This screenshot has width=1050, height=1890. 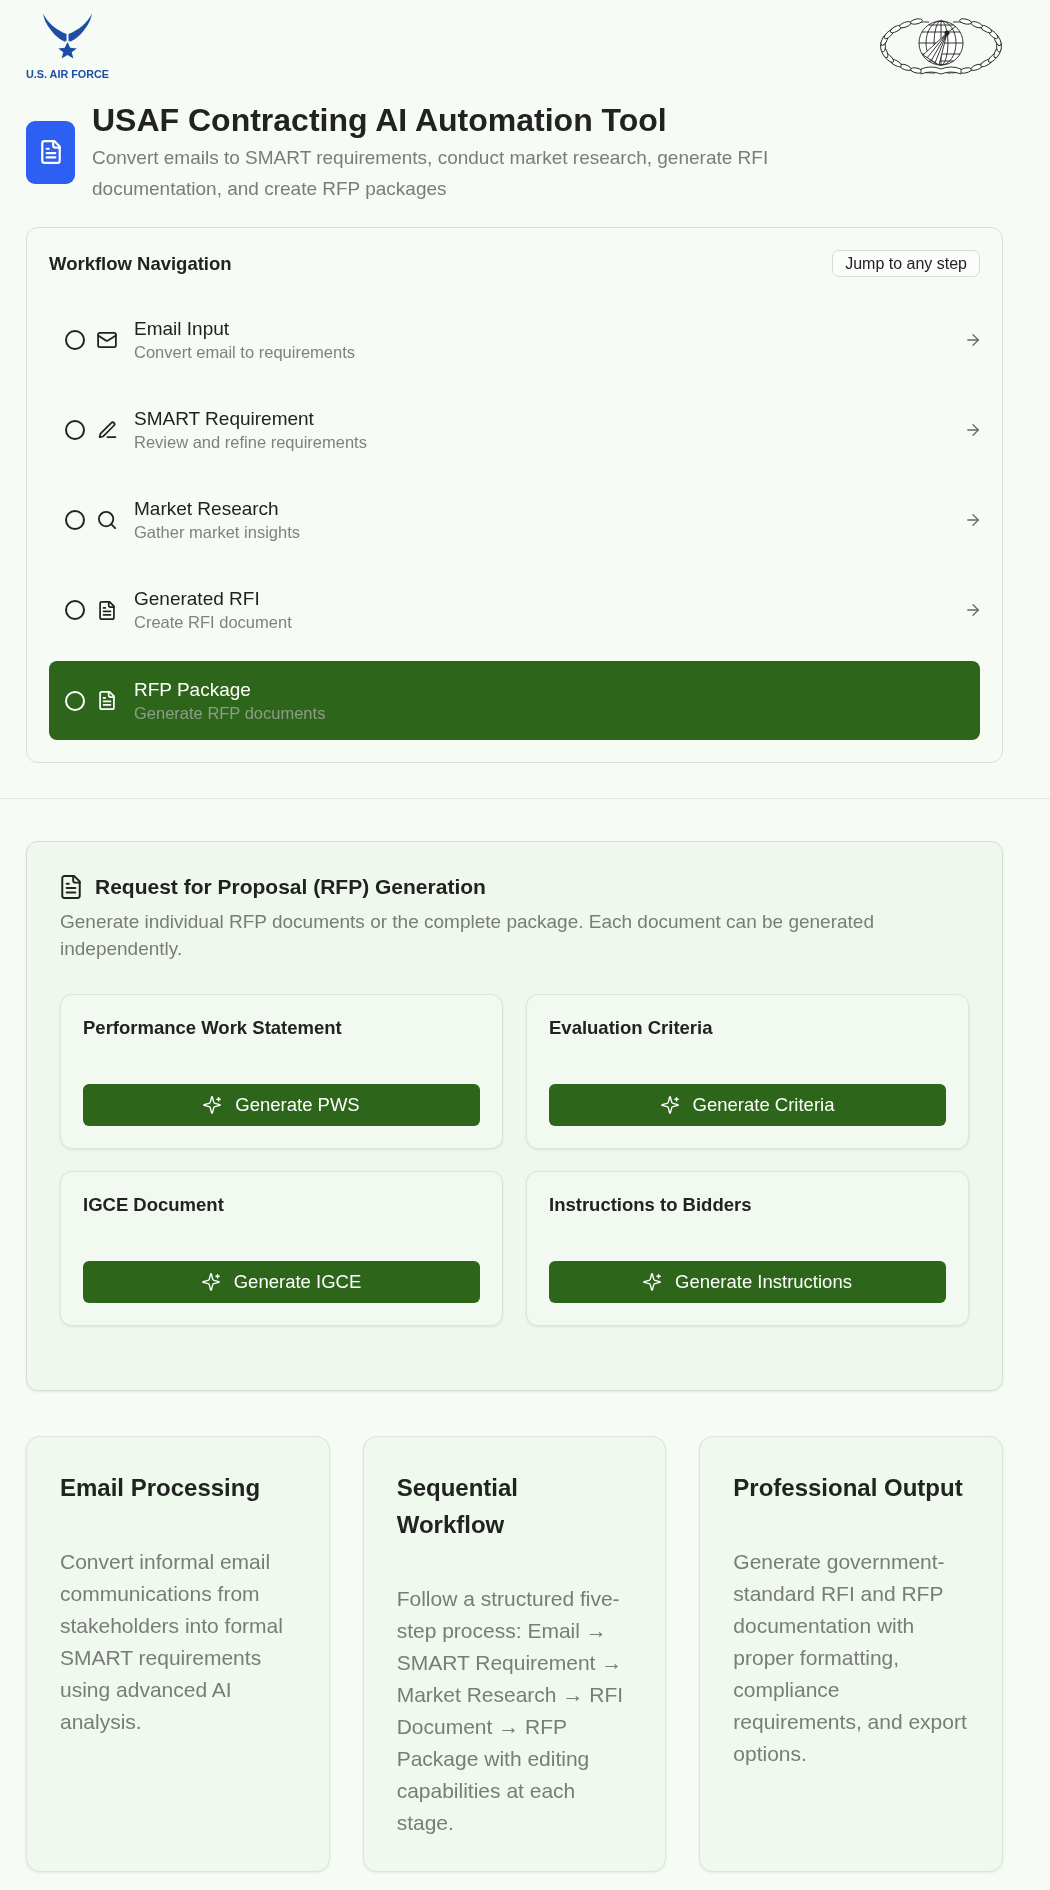 I want to click on workflow-step: Email Input Convert email to requirements, so click(x=514, y=339).